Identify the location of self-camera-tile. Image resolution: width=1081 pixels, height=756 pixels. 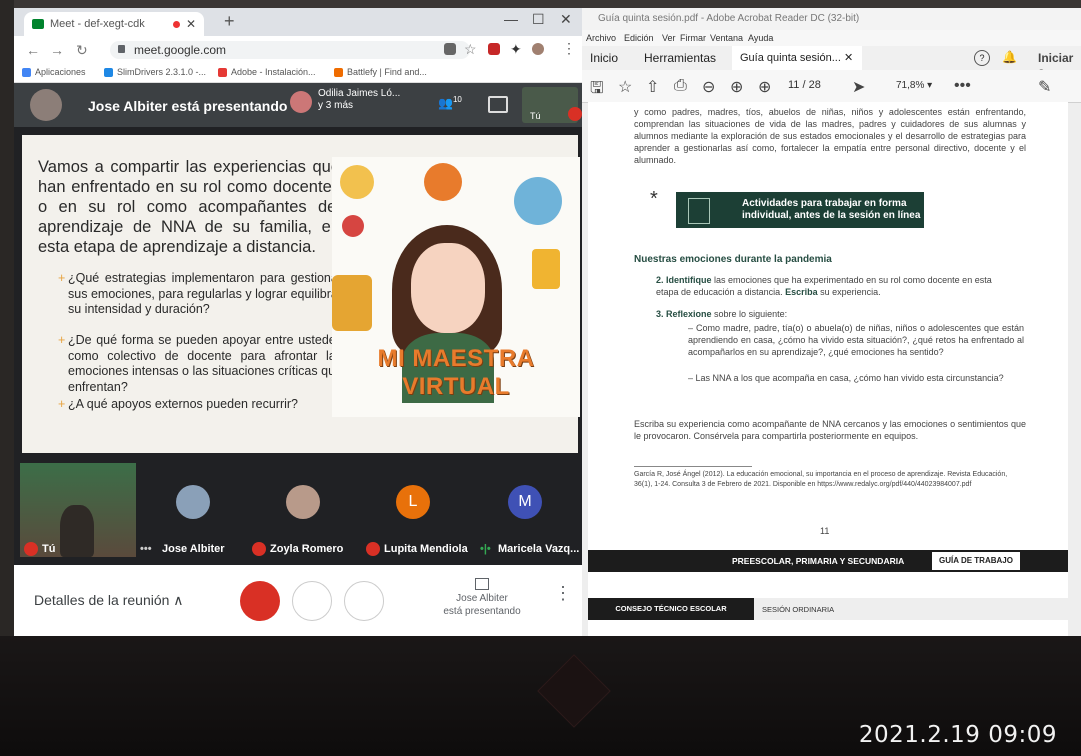
(78, 510).